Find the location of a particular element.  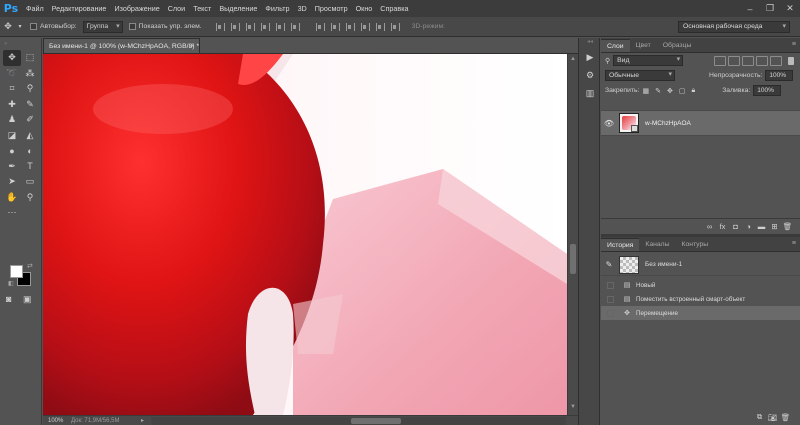

opacity-field: 100% is located at coordinates (779, 75).